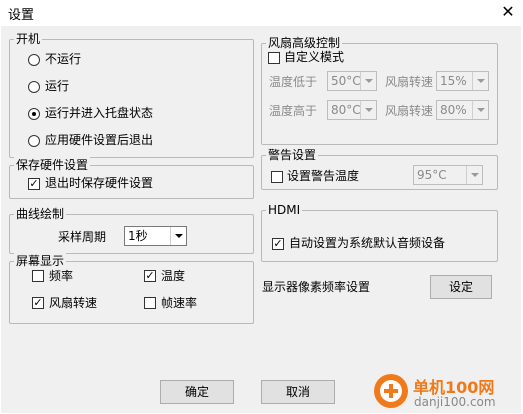  What do you see at coordinates (131, 288) in the screenshot?
I see `display-group: 屏幕显示` at bounding box center [131, 288].